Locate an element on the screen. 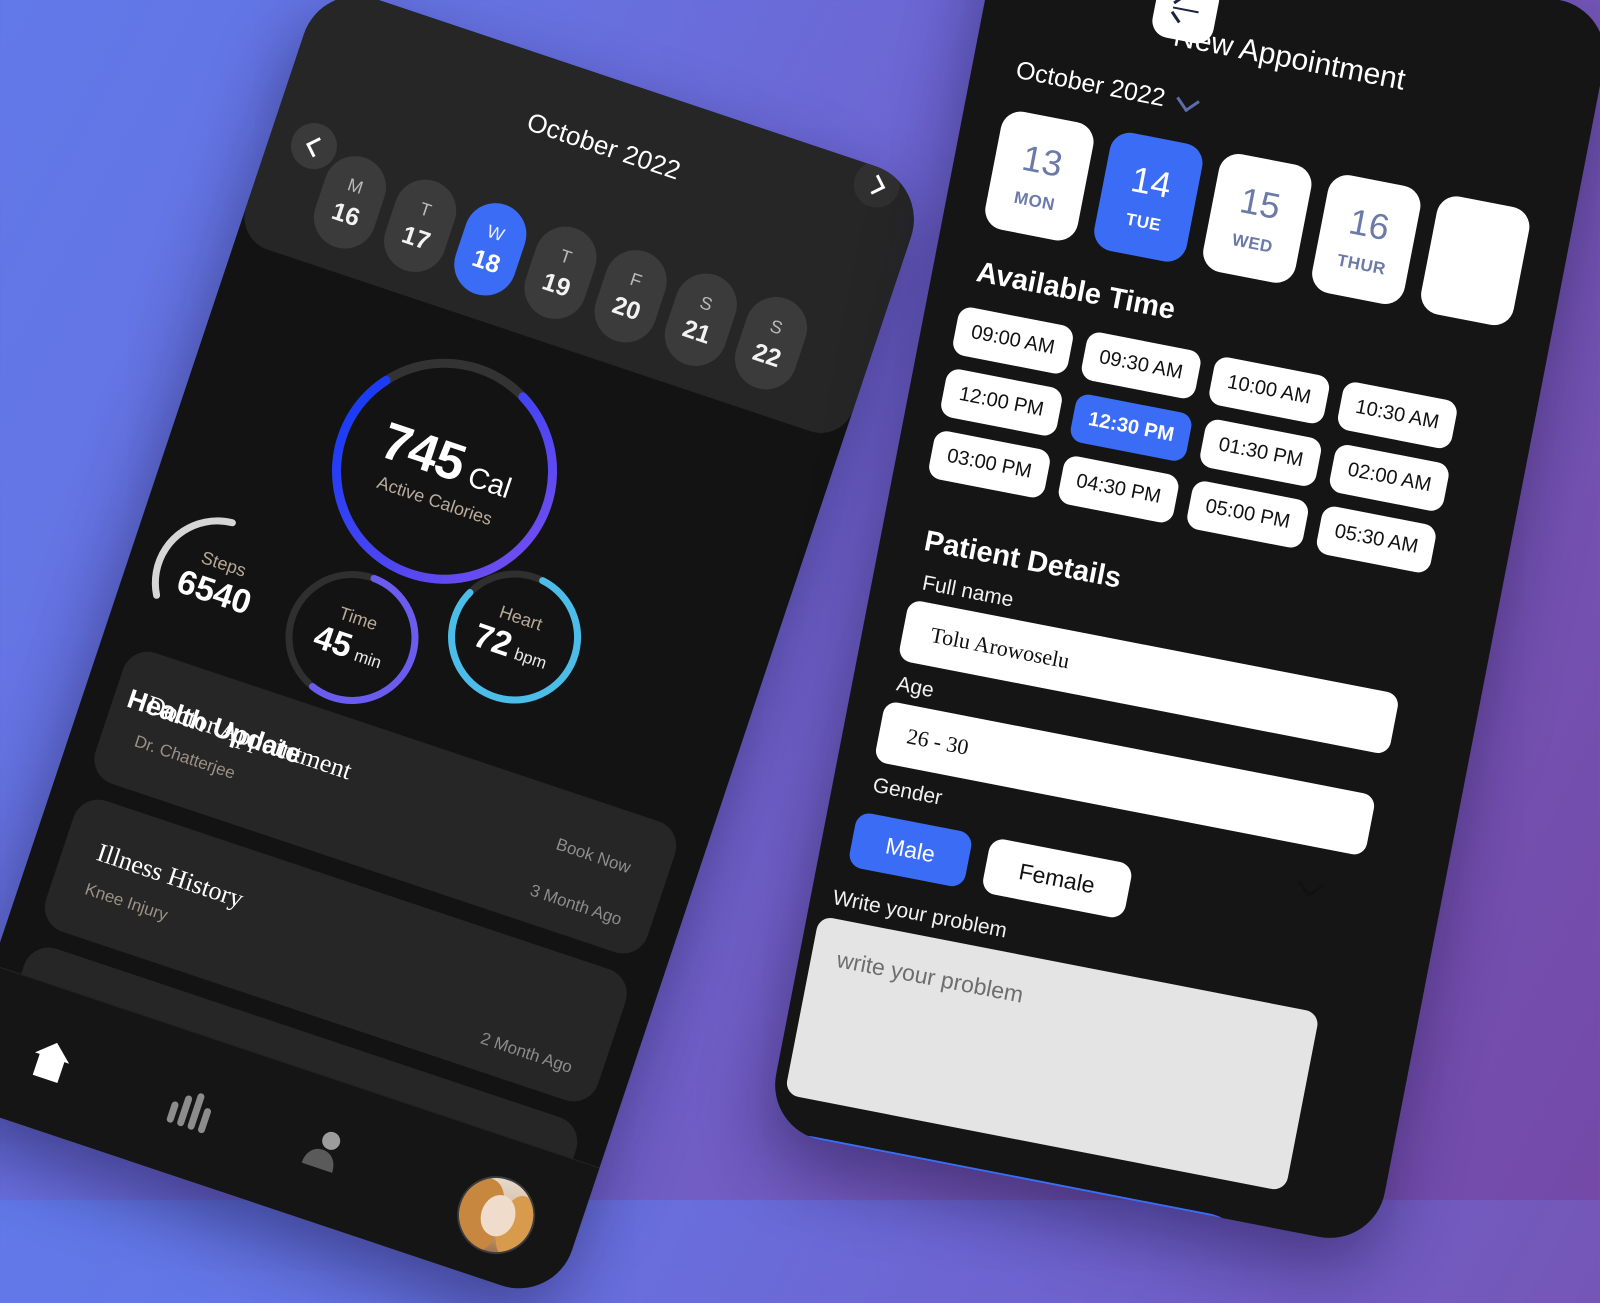  time-slot-chip: 04:30 PM is located at coordinates (1118, 489).